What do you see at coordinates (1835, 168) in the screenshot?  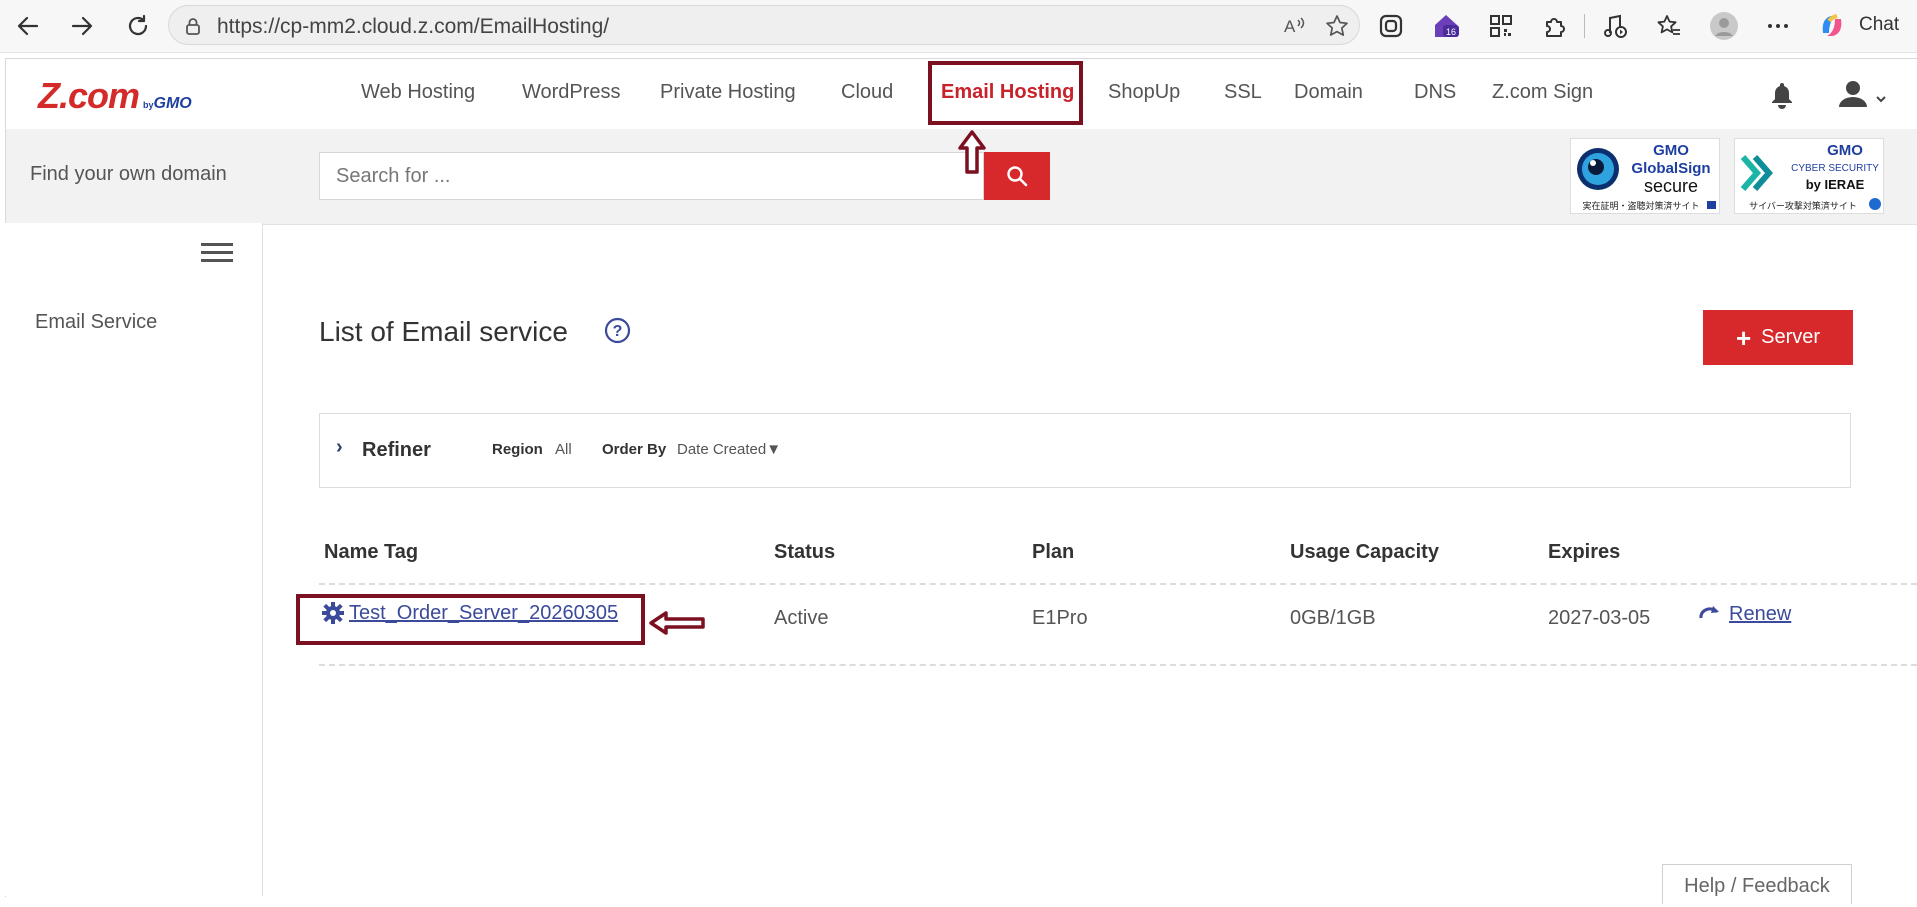 I see `cybersecurity-line1: CYBER SECURITY` at bounding box center [1835, 168].